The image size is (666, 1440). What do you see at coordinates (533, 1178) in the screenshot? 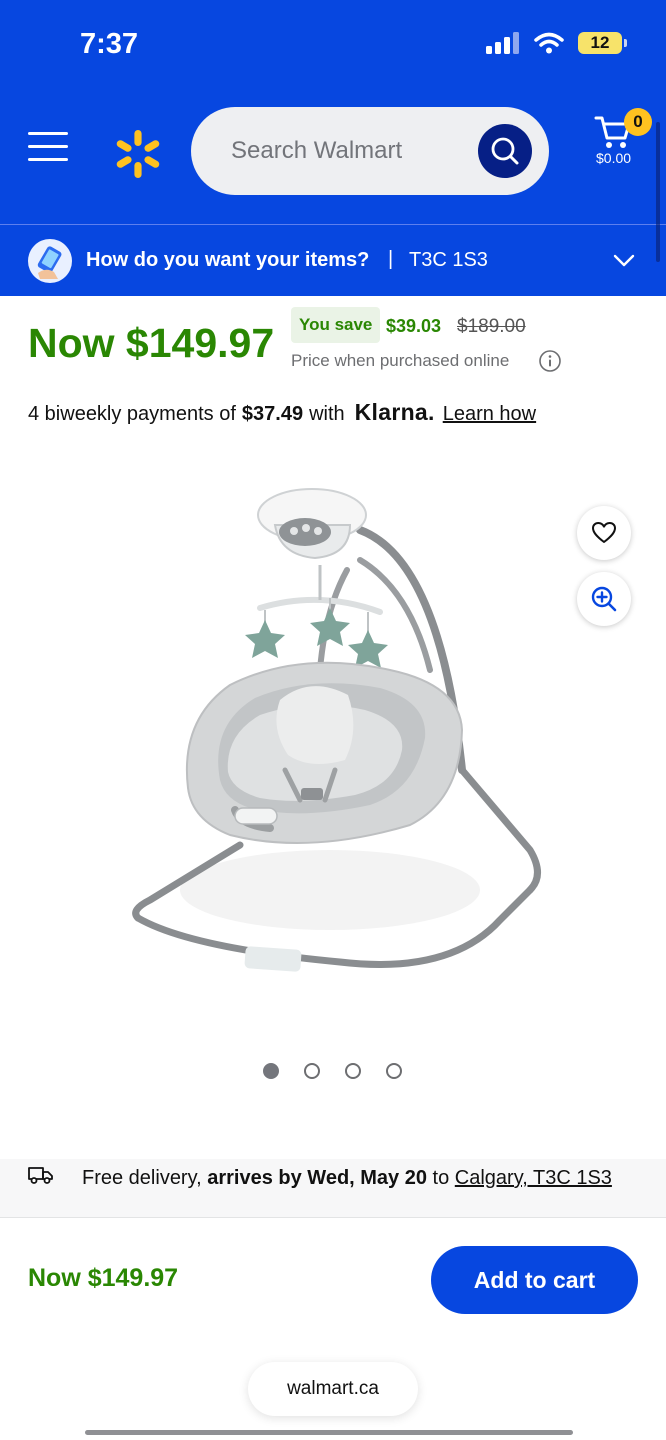
I see `delivery-location-link: Calgary, T3C 1S3` at bounding box center [533, 1178].